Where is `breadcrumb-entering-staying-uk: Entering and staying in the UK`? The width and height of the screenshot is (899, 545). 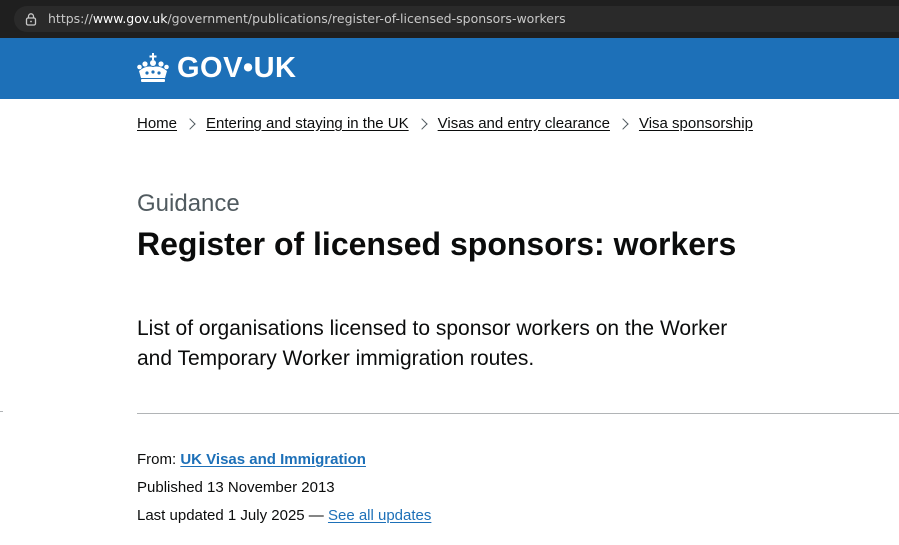
breadcrumb-entering-staying-uk: Entering and staying in the UK is located at coordinates (307, 124).